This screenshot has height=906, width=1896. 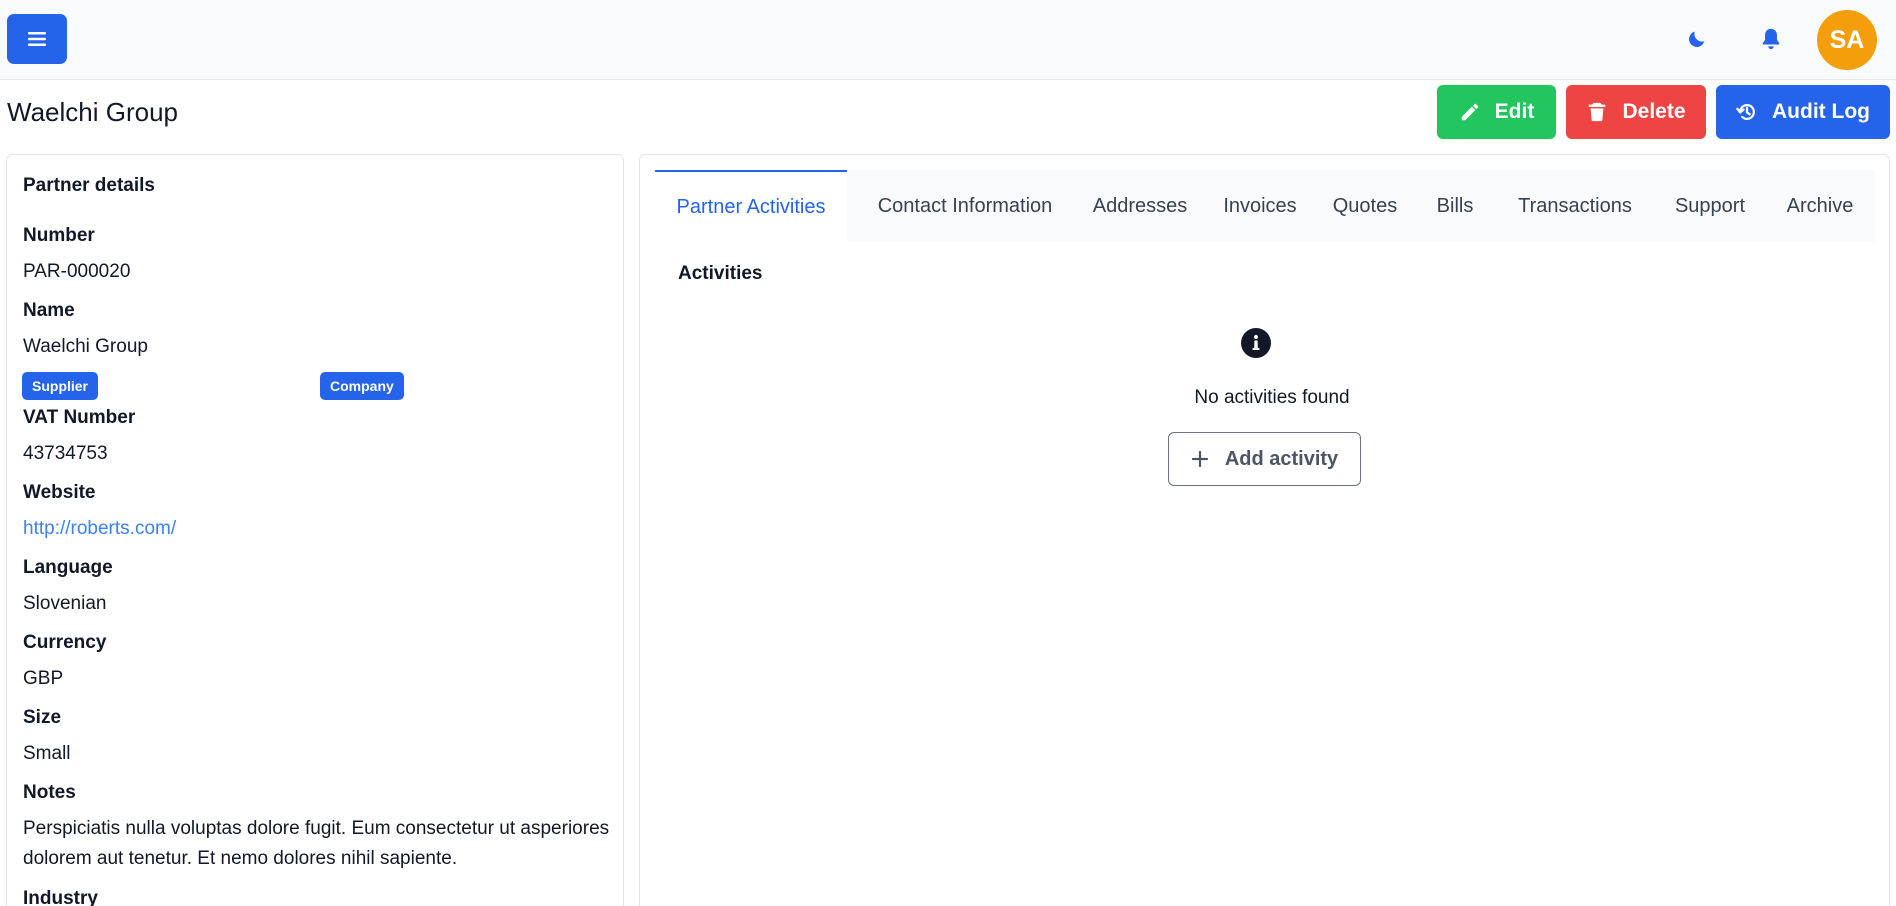 I want to click on name-value: Waelchi Group, so click(x=85, y=346).